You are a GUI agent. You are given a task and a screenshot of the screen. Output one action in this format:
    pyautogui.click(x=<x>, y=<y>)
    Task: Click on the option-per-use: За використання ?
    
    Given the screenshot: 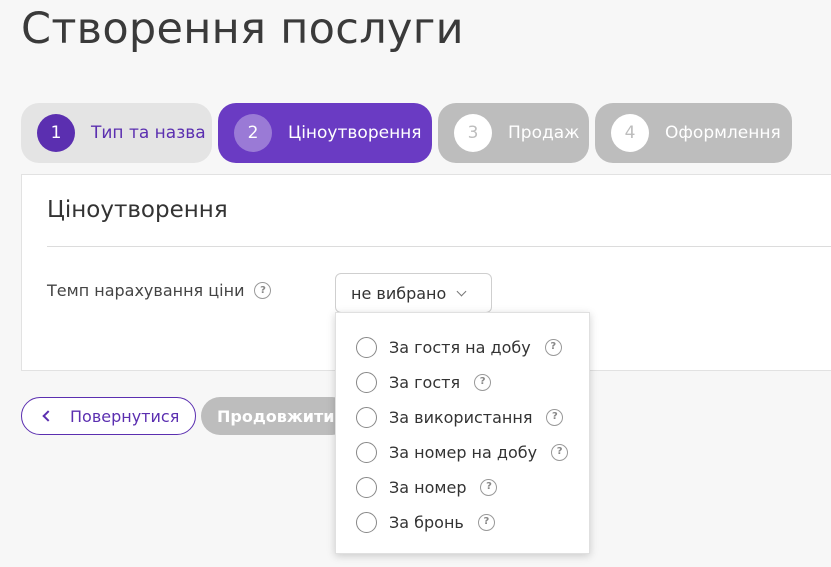 What is the action you would take?
    pyautogui.click(x=460, y=417)
    